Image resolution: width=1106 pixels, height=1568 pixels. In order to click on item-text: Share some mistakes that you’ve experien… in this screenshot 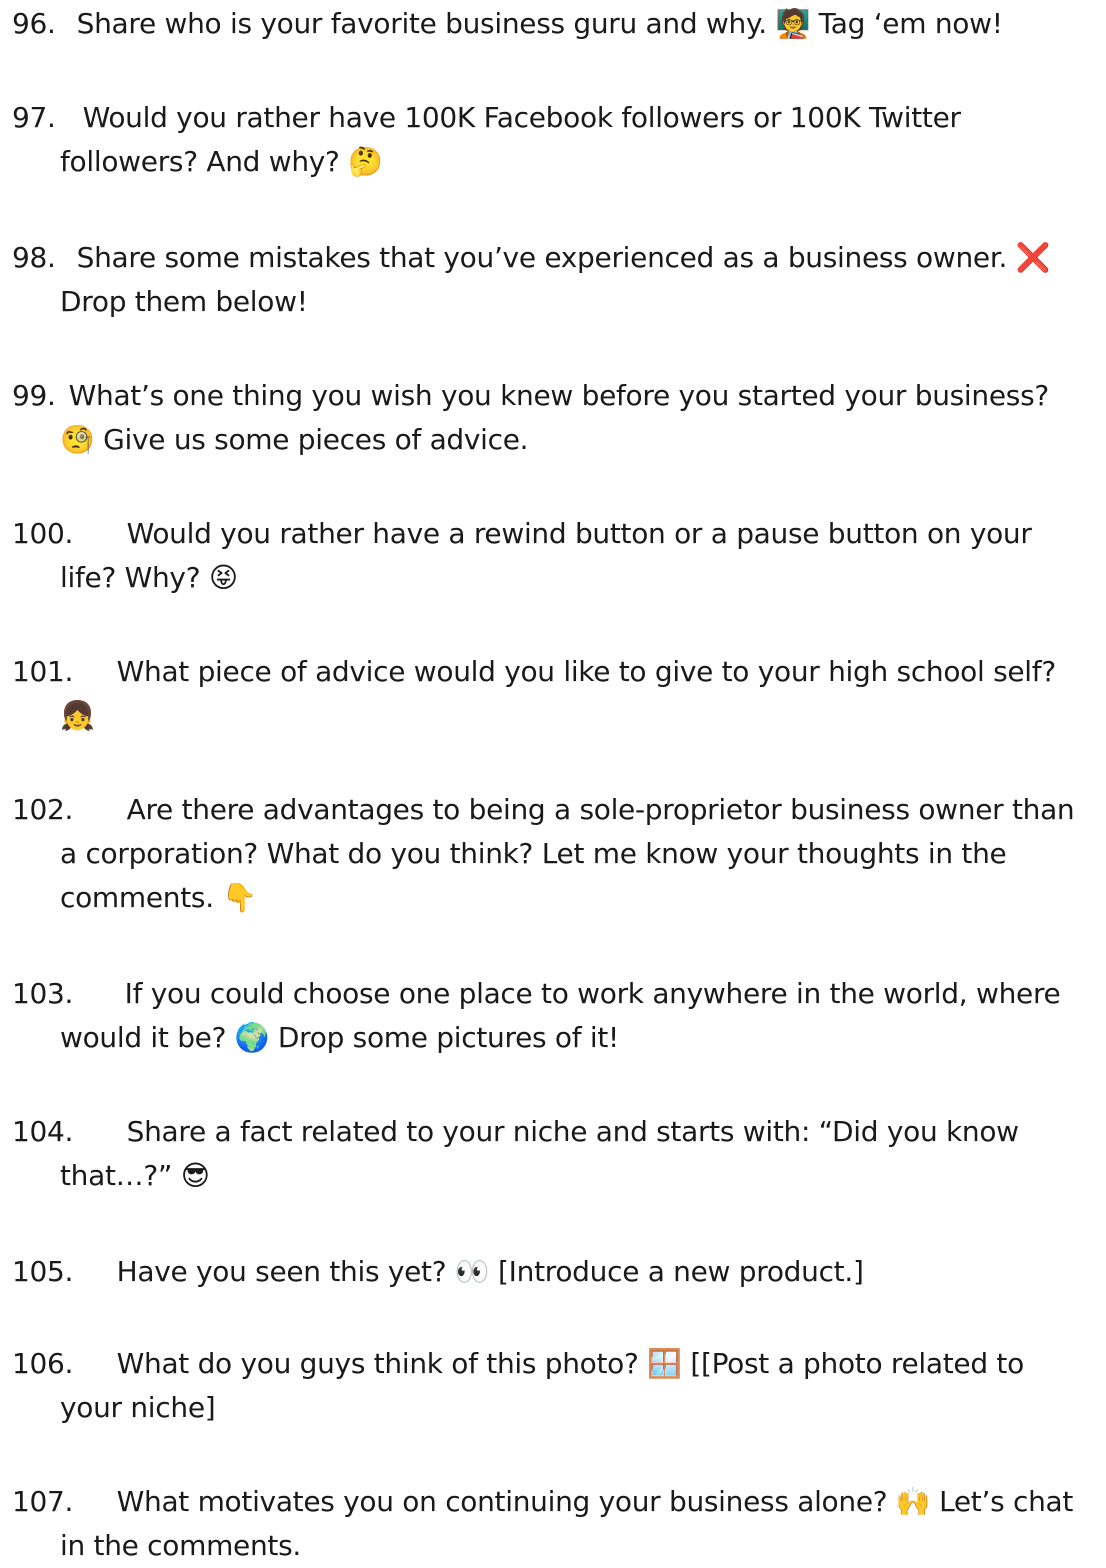, I will do `click(563, 257)`.